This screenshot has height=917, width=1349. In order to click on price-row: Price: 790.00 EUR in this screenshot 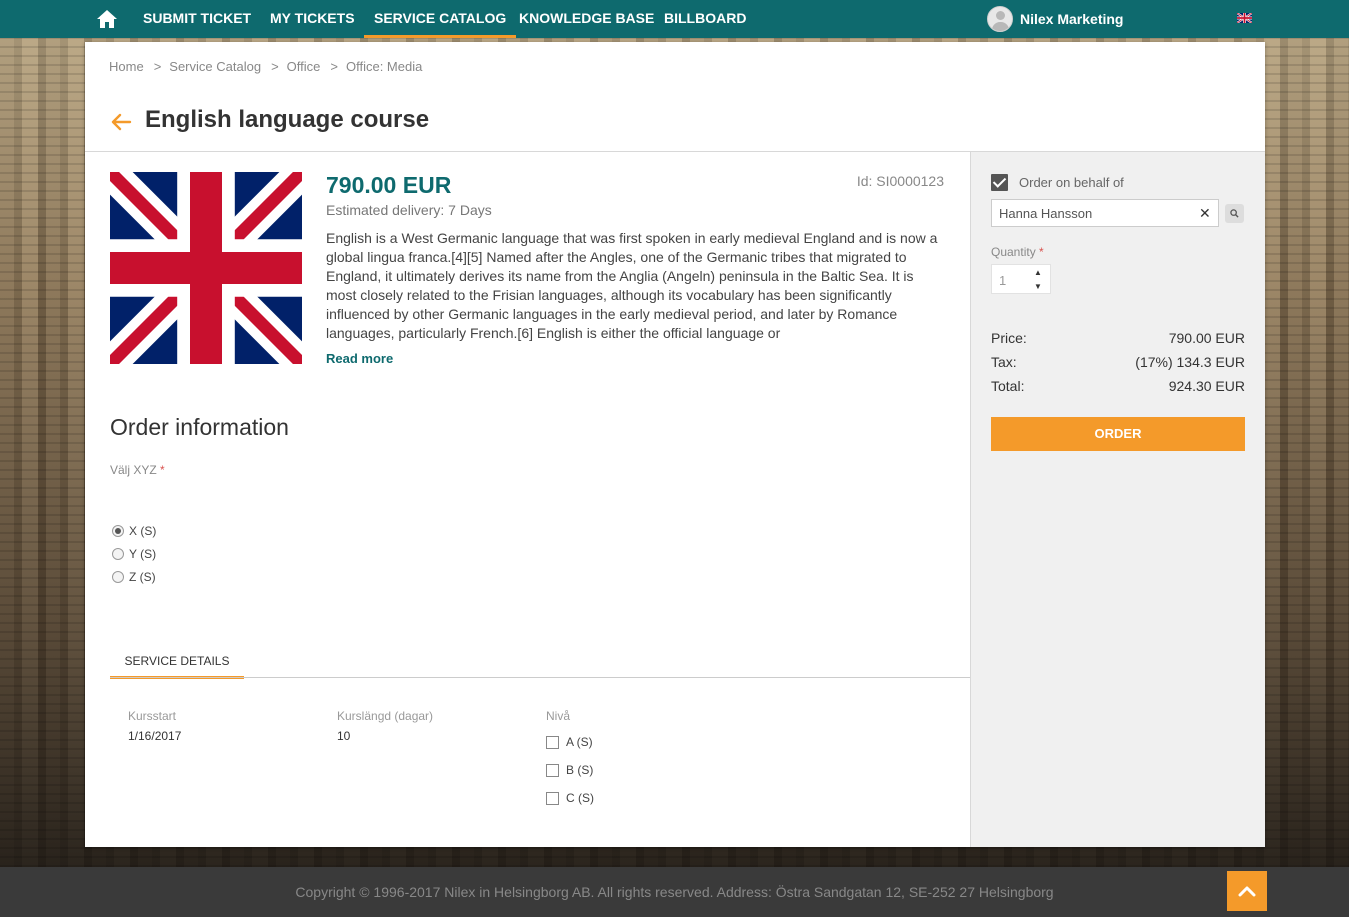, I will do `click(1118, 338)`.